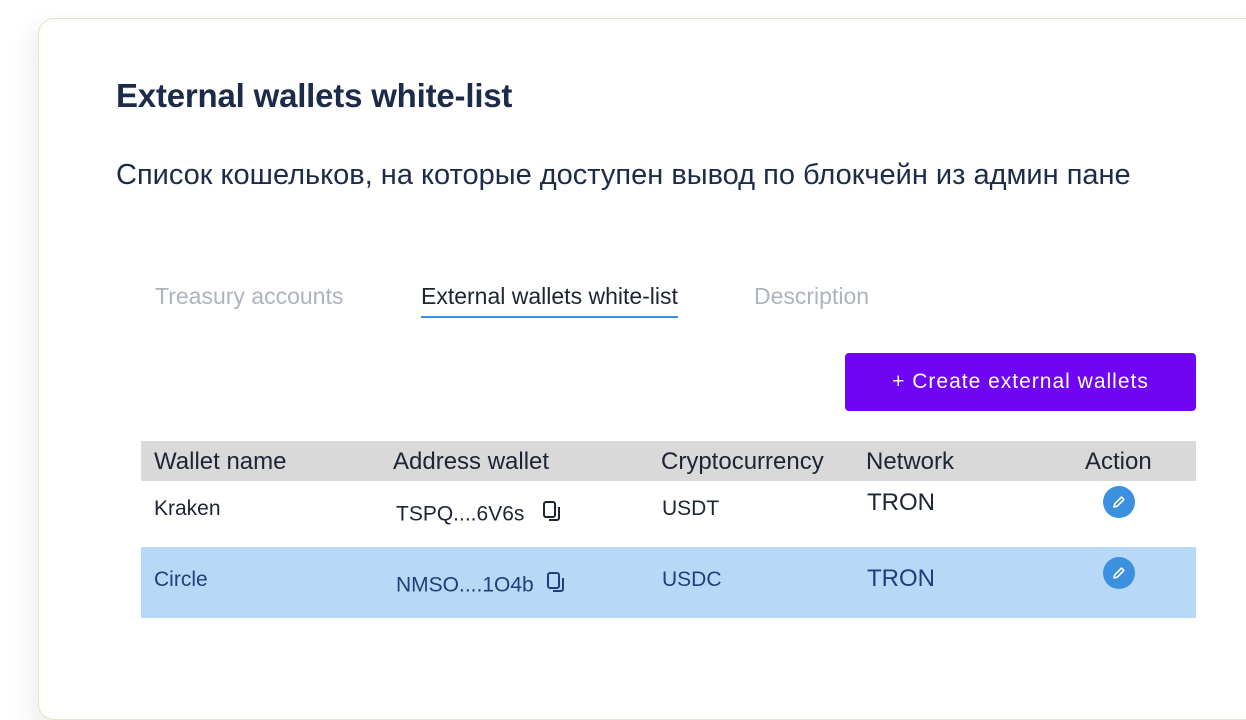 The image size is (1246, 720). What do you see at coordinates (811, 296) in the screenshot?
I see `tab-description: Description` at bounding box center [811, 296].